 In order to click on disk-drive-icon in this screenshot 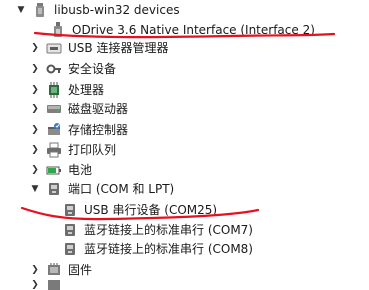, I will do `click(54, 109)`.